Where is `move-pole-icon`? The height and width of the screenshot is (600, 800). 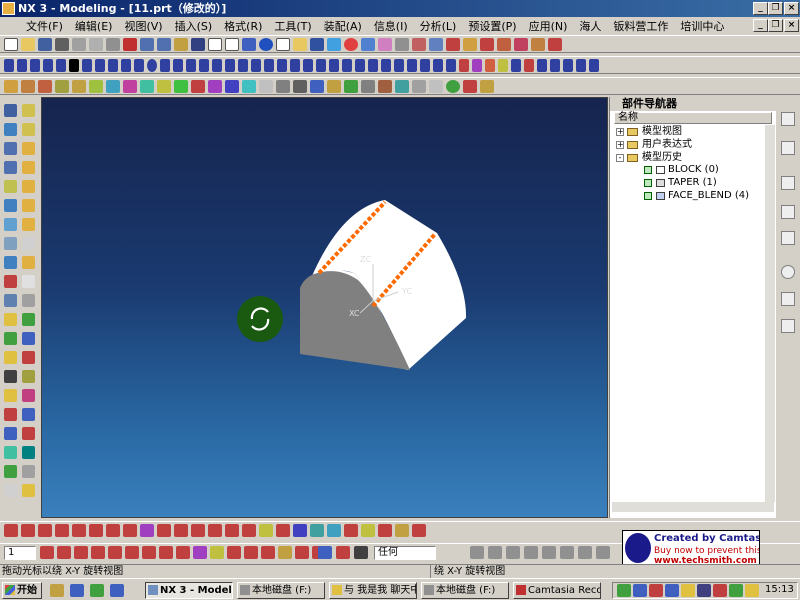 move-pole-icon is located at coordinates (28, 530).